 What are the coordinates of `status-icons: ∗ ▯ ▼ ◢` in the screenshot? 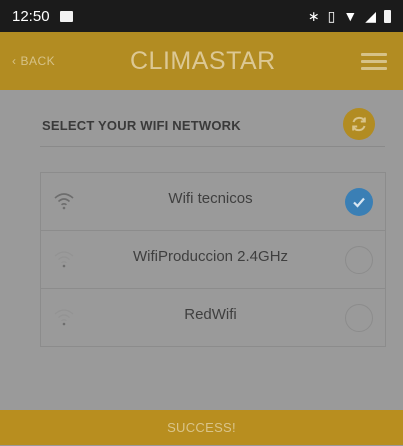 It's located at (349, 16).